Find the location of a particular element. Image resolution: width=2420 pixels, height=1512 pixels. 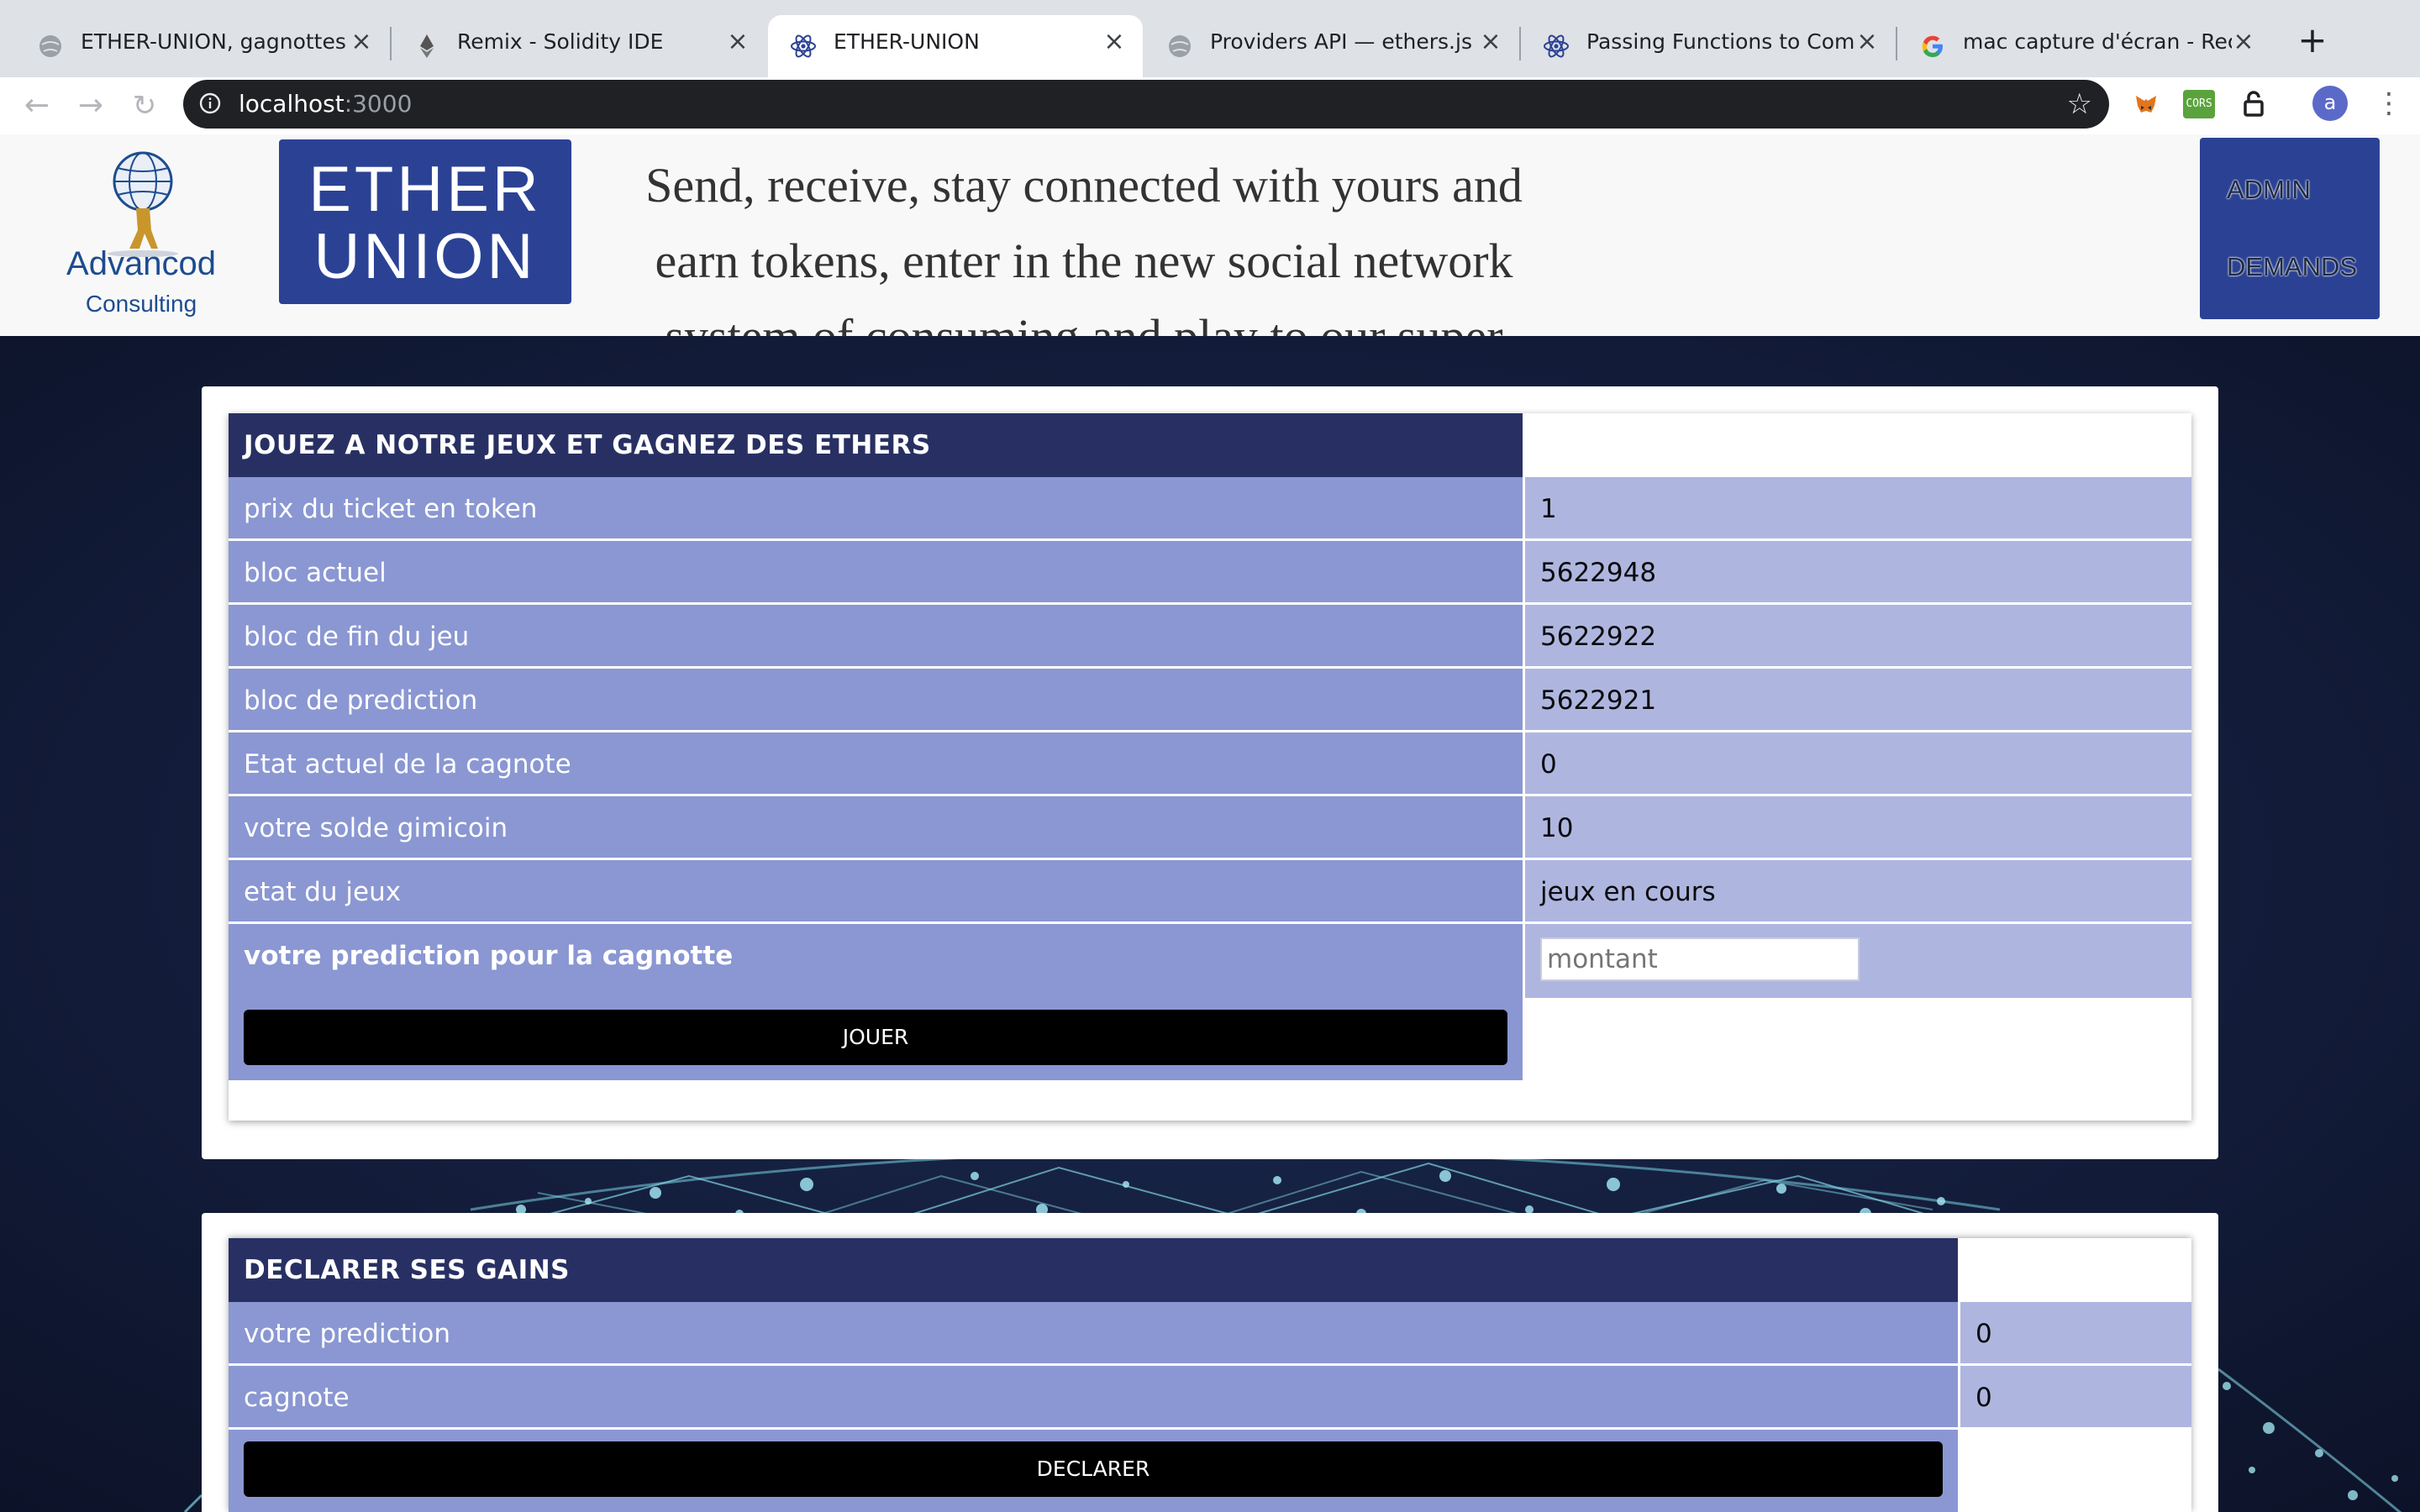

url-text: localhost:3000 is located at coordinates (325, 104).